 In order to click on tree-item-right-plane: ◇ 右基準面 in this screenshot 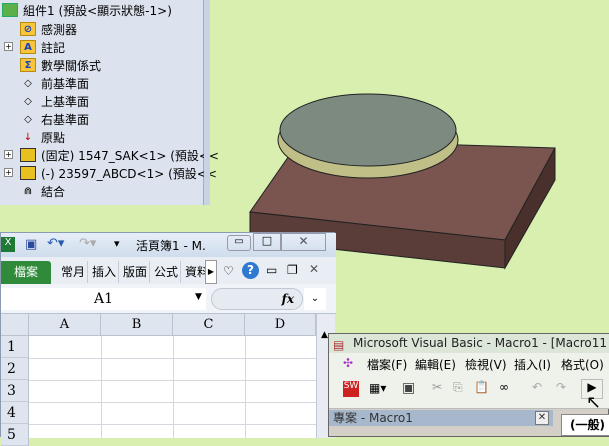, I will do `click(54, 119)`.